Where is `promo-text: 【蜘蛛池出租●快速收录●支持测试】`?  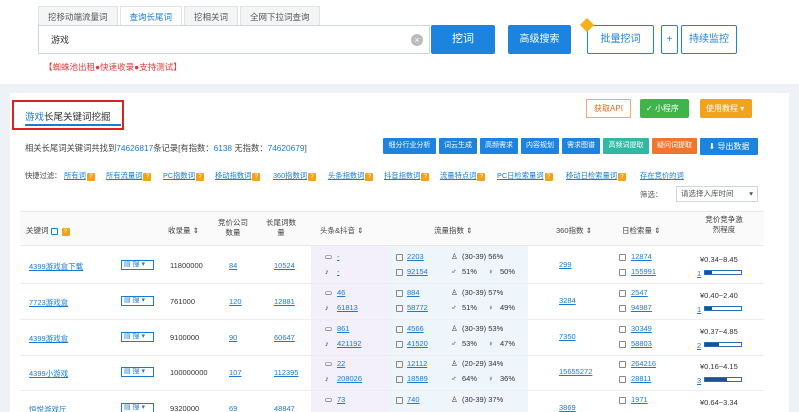
promo-text: 【蜘蛛池出租●快速收录●支持测试】 is located at coordinates (113, 67).